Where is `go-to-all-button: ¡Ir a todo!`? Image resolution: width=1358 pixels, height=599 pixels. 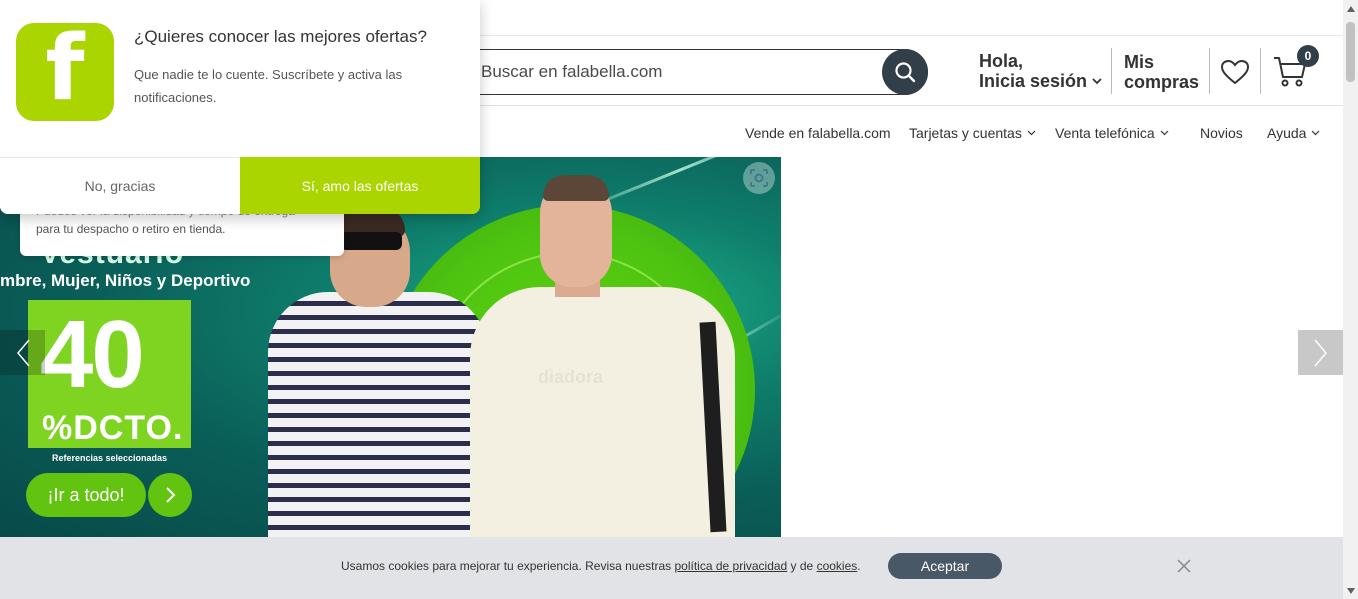 go-to-all-button: ¡Ir a todo! is located at coordinates (86, 495).